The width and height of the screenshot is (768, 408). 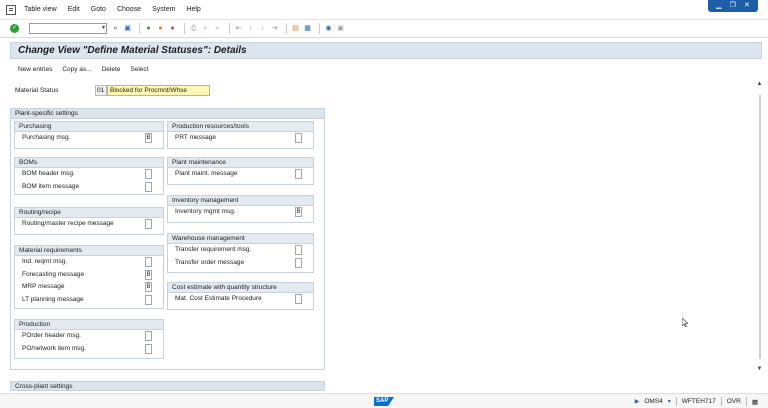 I want to click on exit-icon: ●, so click(x=160, y=28).